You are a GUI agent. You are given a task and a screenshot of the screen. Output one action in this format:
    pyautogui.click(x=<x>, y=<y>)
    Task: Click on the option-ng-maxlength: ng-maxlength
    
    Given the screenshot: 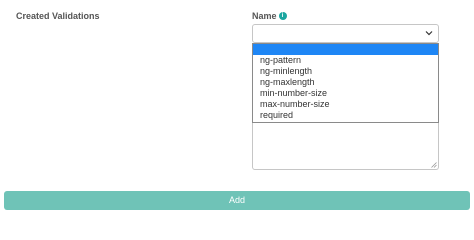 What is the action you would take?
    pyautogui.click(x=345, y=82)
    